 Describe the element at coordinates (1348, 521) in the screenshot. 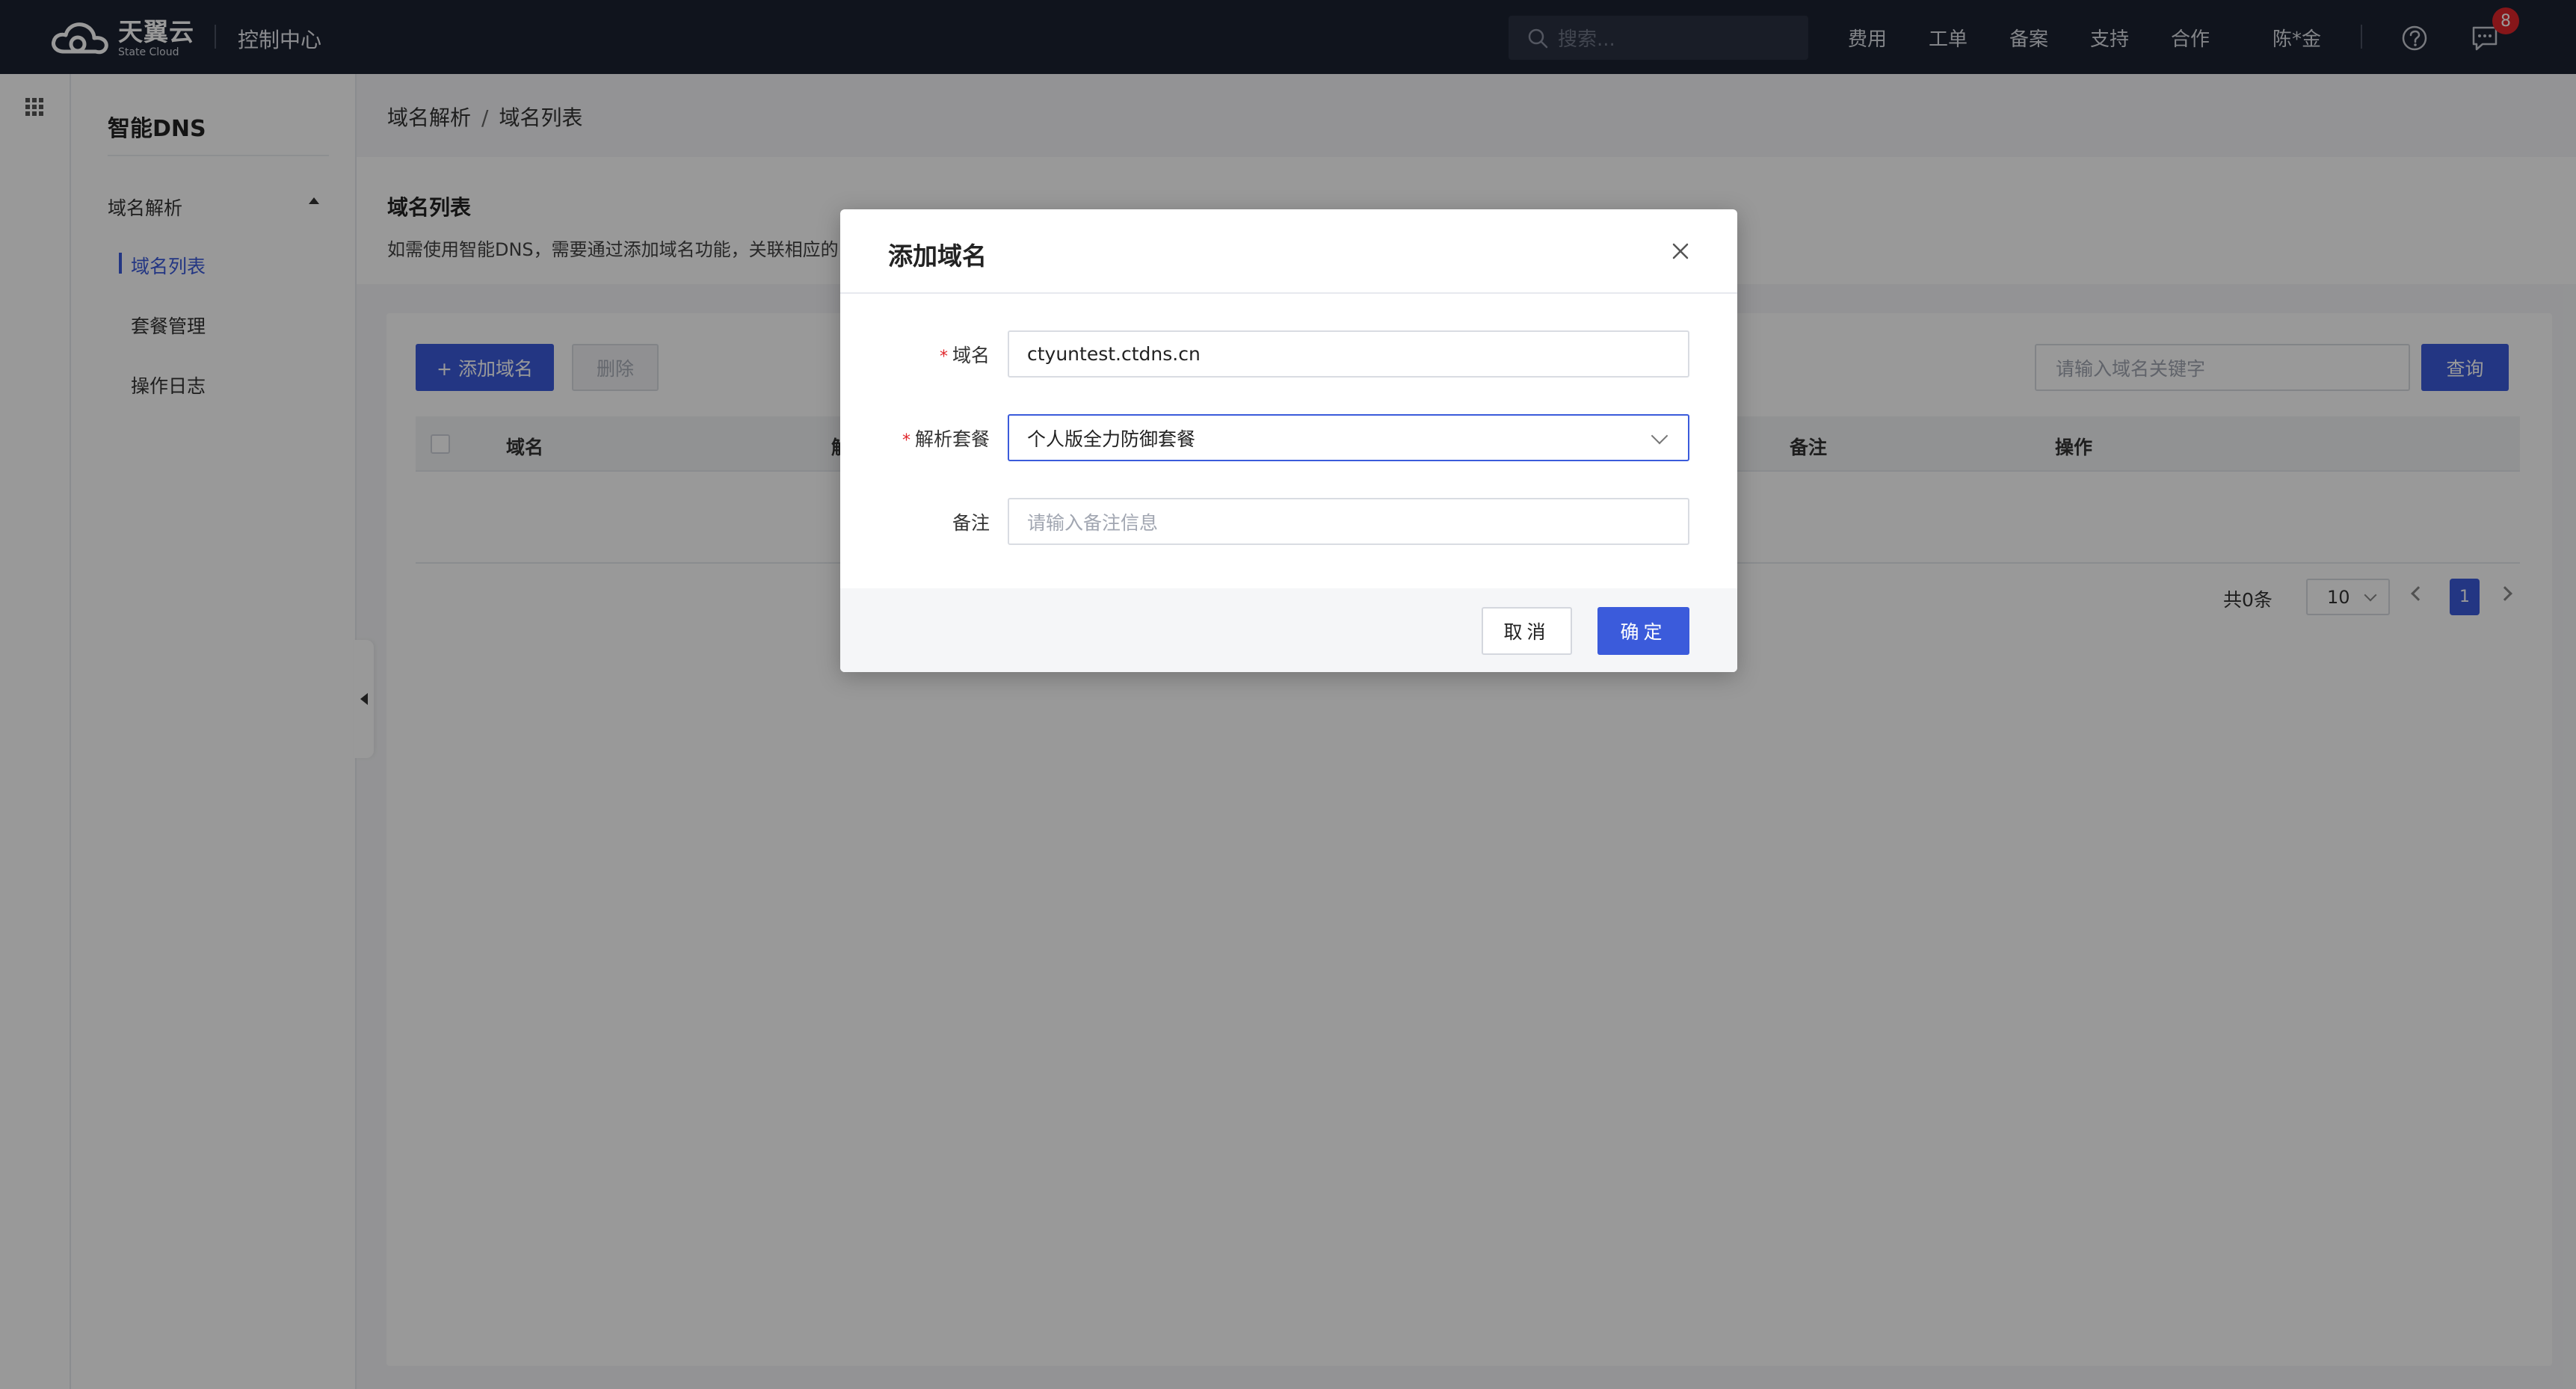

I see `remark-field: 请输入备注信息` at that location.